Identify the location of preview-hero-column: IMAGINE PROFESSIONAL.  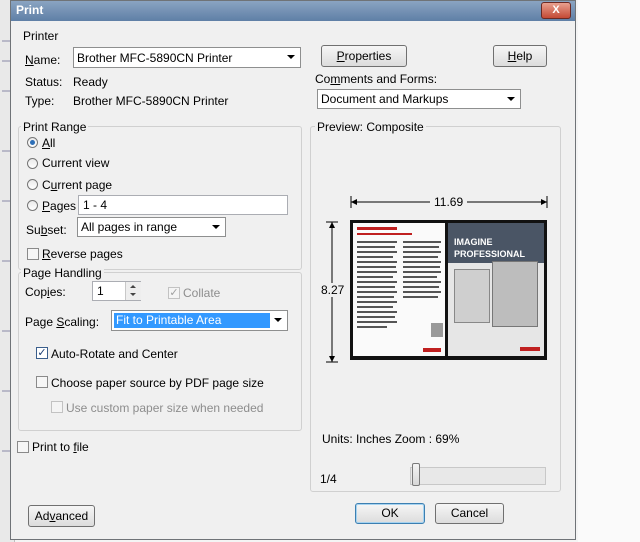
(496, 289).